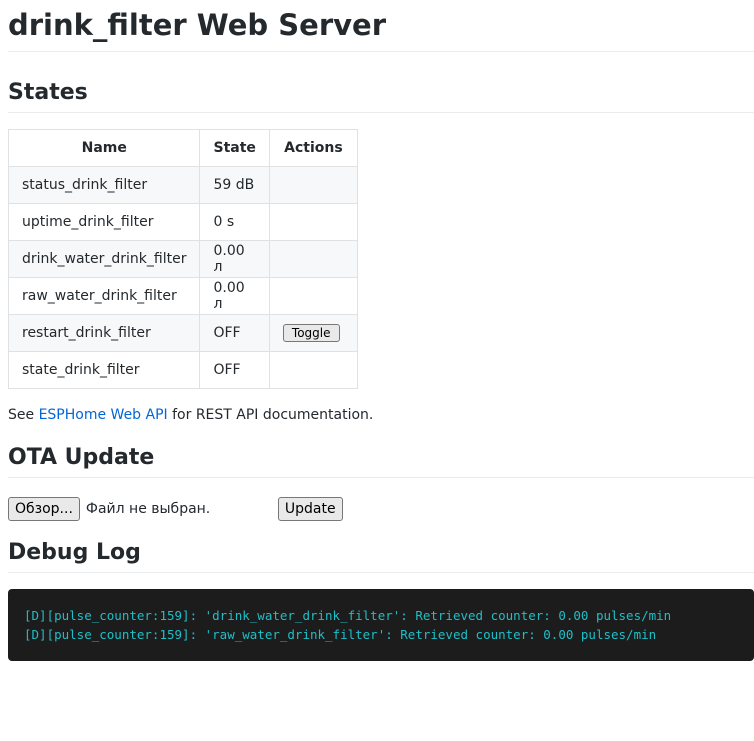  Describe the element at coordinates (104, 185) in the screenshot. I see `entity-name: status_drink_filter` at that location.